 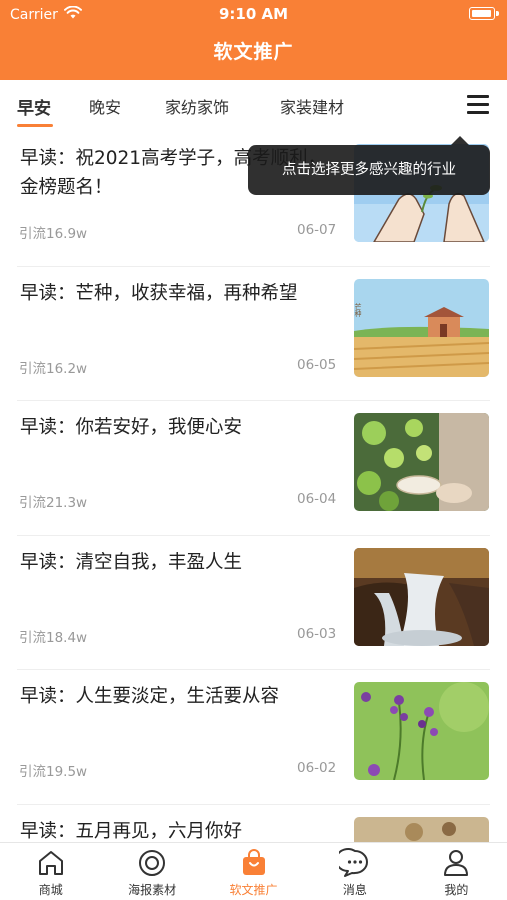 What do you see at coordinates (312, 106) in the screenshot?
I see `tab-home-building-materials: 家装建材` at bounding box center [312, 106].